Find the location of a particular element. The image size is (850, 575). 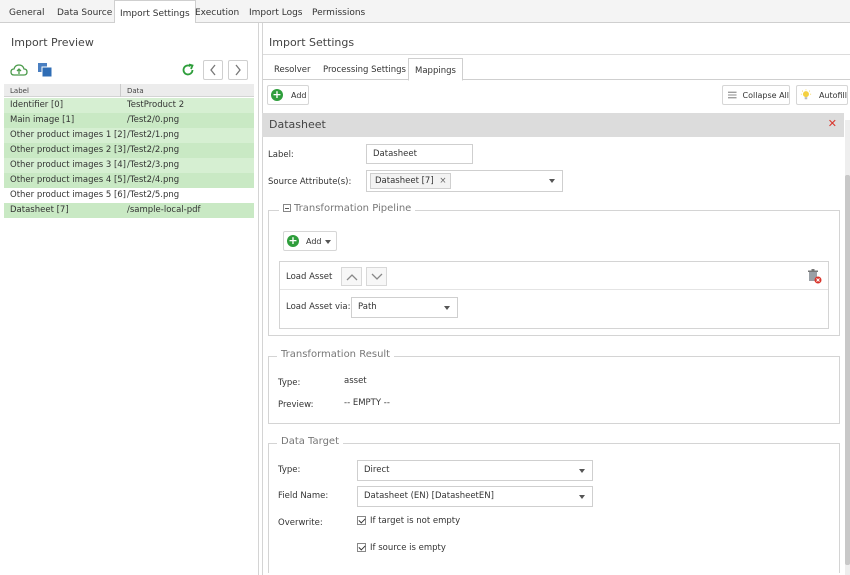

source-attributes-label: Source Attribute(s): is located at coordinates (310, 182).